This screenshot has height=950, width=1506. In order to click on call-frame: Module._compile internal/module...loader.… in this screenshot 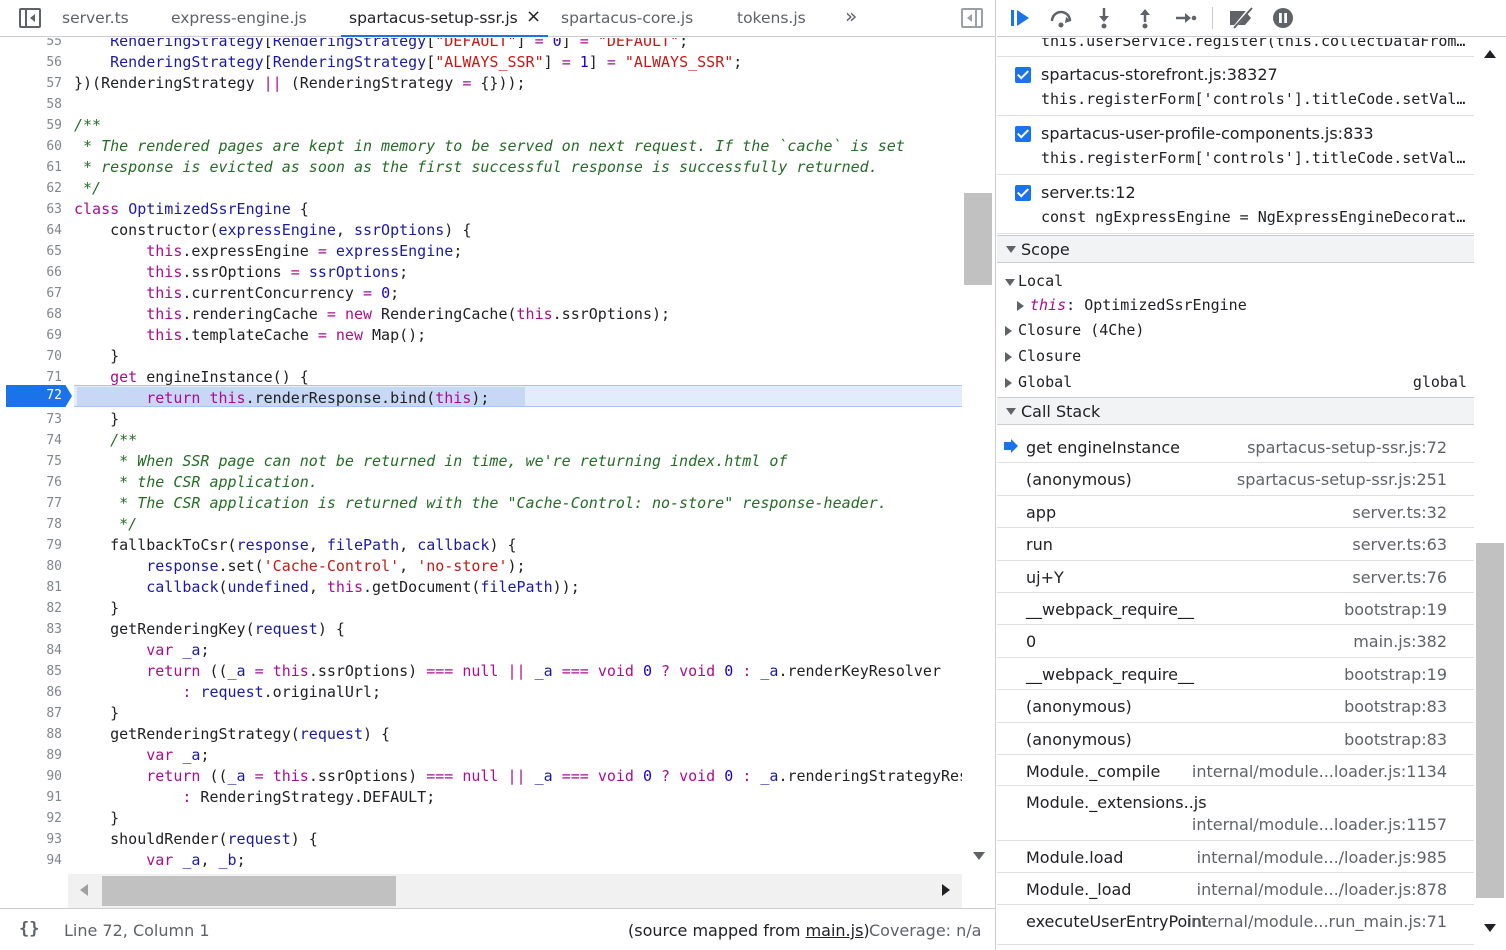, I will do `click(1235, 770)`.